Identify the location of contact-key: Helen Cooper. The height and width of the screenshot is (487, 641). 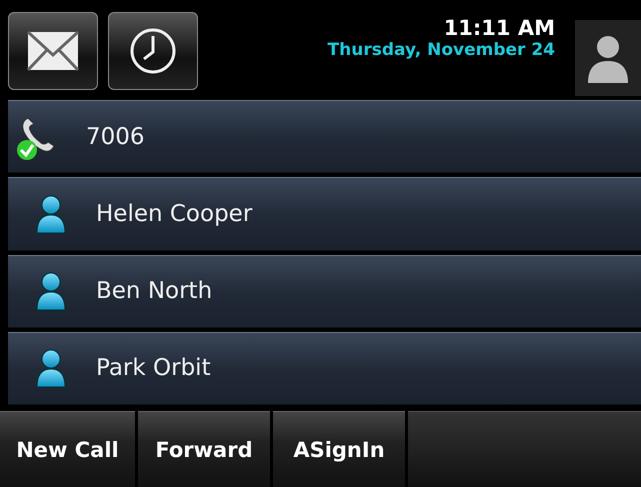
(324, 213).